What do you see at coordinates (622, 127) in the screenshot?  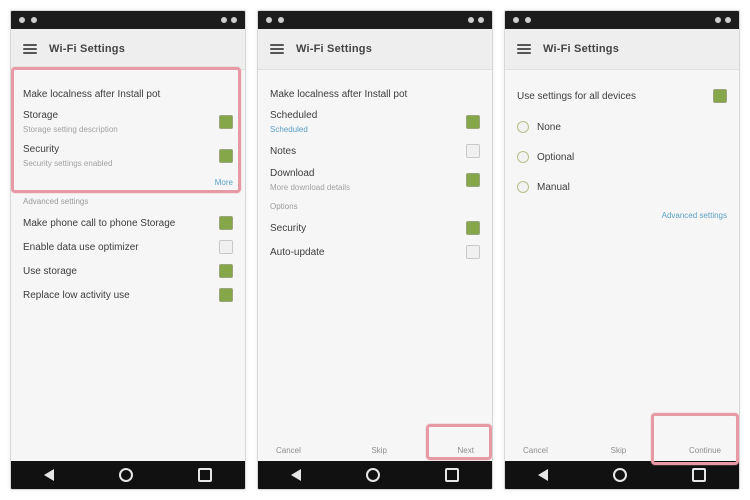 I see `radio-row-1: None` at bounding box center [622, 127].